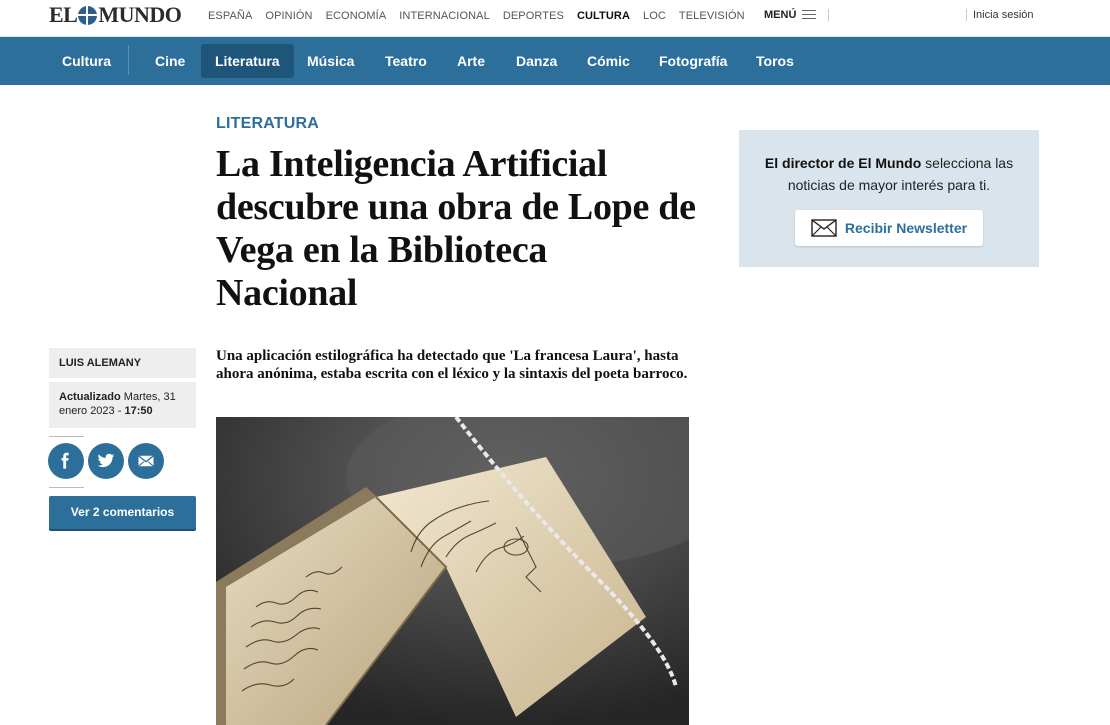  What do you see at coordinates (288, 16) in the screenshot?
I see `topnav-item-opinion: OPINIÓN` at bounding box center [288, 16].